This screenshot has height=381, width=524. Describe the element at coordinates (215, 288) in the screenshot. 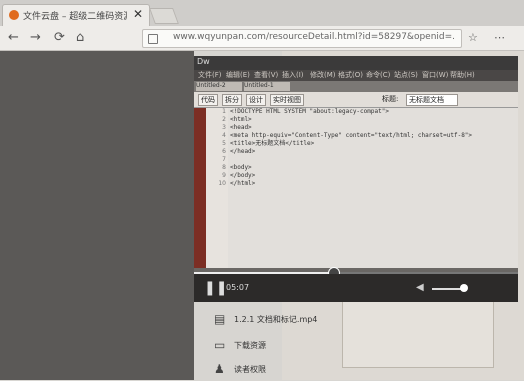

I see `pause-button: ❚❚` at that location.